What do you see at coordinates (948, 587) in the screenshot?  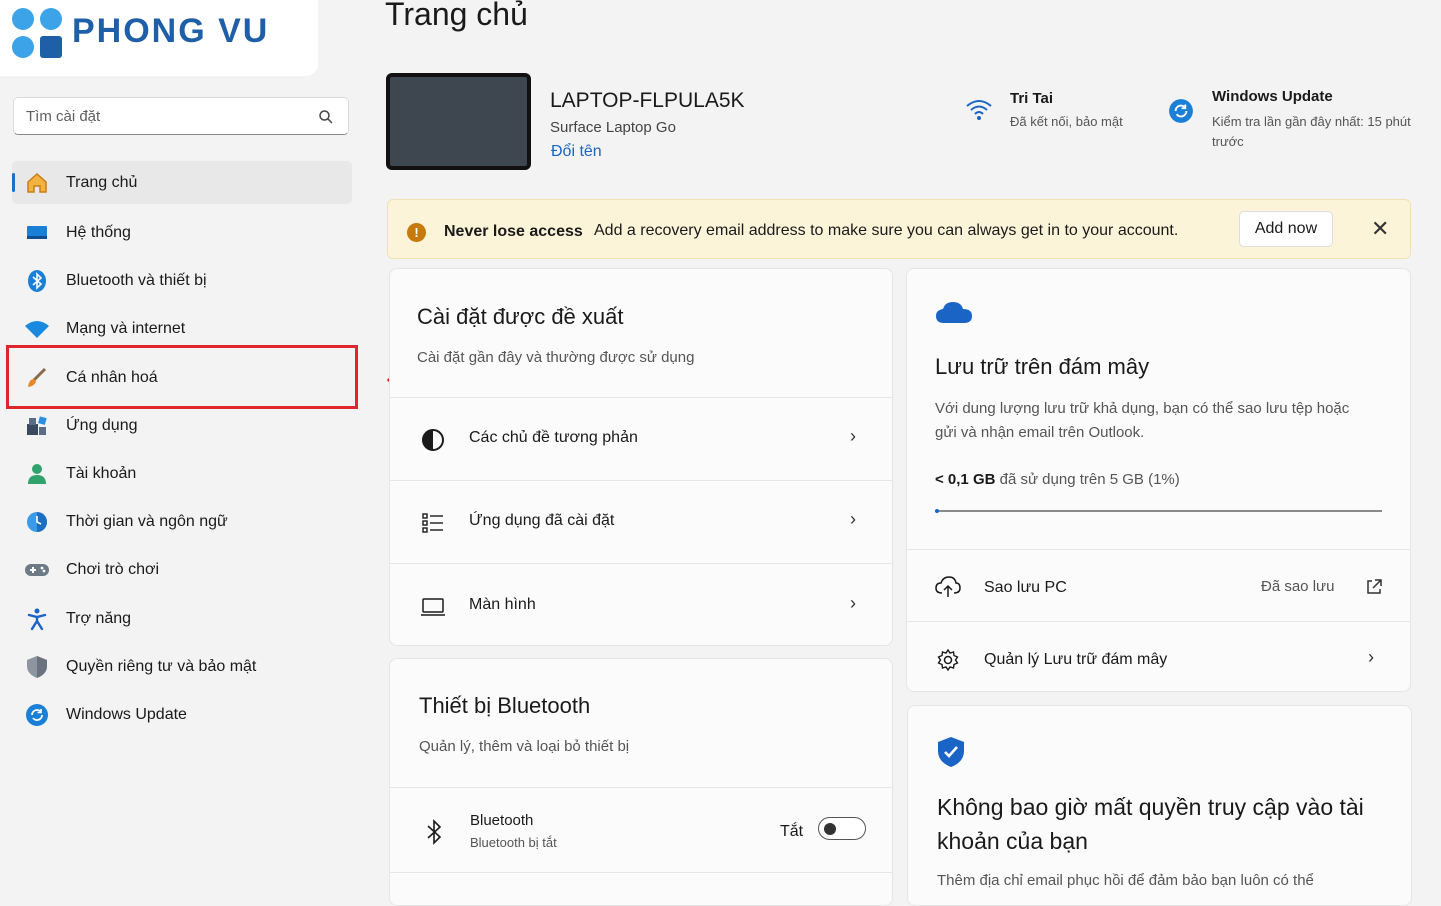 I see `cloud-upload-icon` at bounding box center [948, 587].